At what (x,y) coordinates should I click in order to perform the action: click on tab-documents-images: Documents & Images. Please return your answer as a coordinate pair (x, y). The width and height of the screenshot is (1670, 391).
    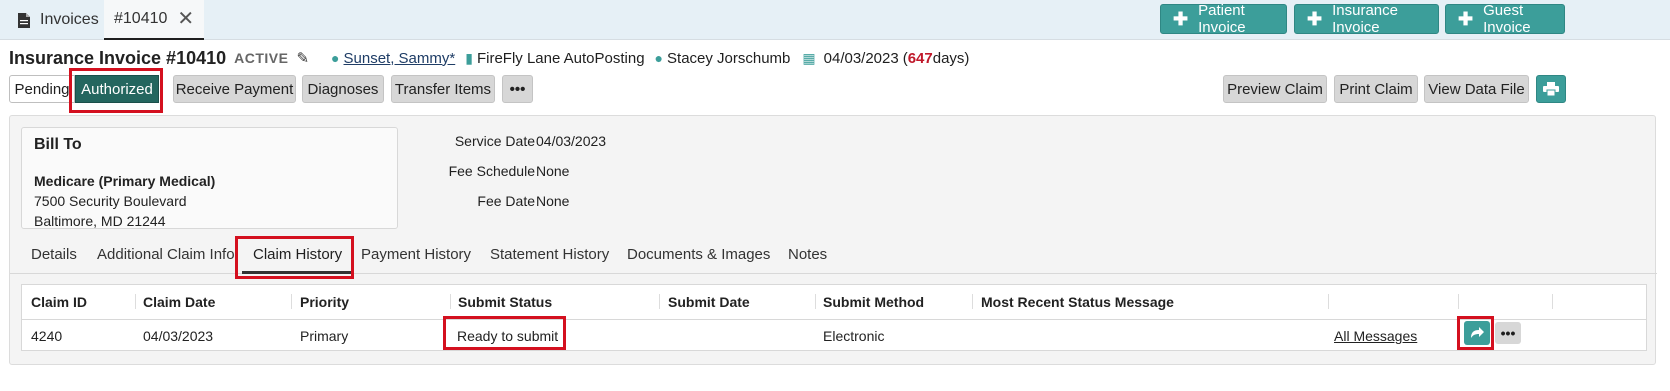
    Looking at the image, I should click on (698, 254).